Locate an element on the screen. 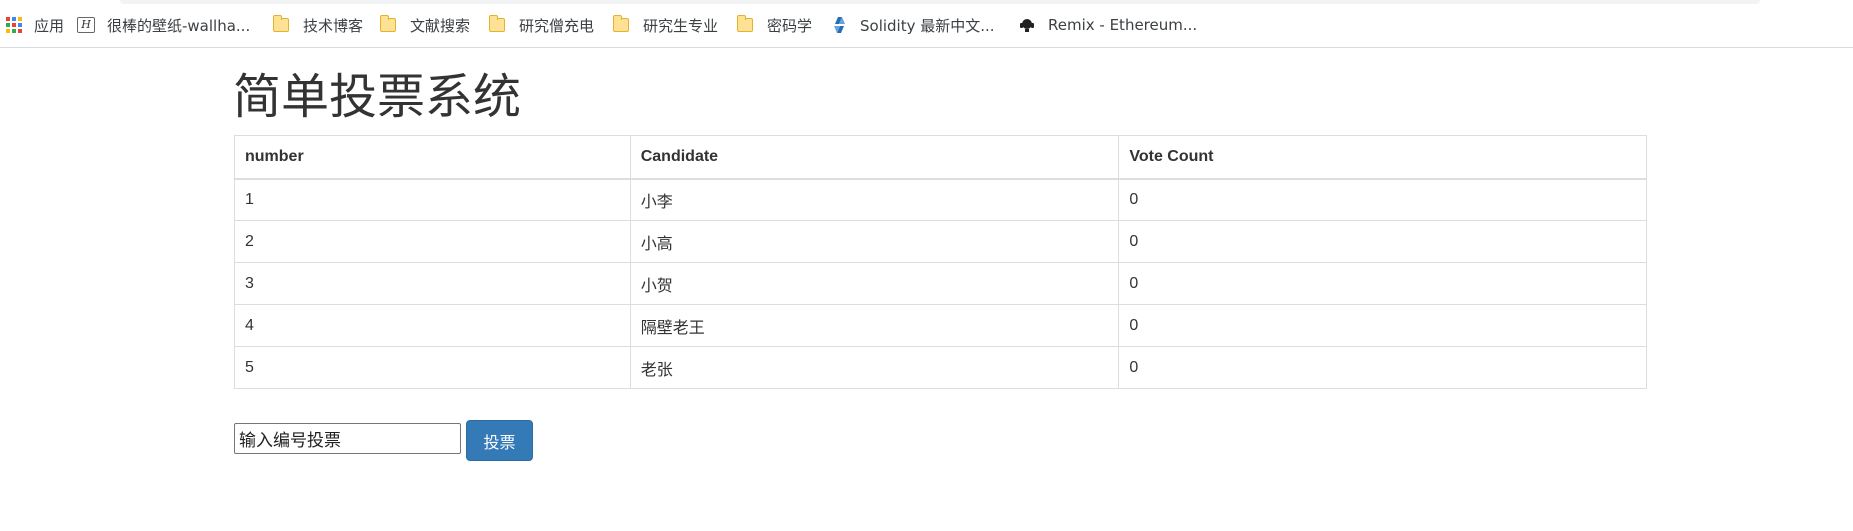  address-bar-edge is located at coordinates (940, 2).